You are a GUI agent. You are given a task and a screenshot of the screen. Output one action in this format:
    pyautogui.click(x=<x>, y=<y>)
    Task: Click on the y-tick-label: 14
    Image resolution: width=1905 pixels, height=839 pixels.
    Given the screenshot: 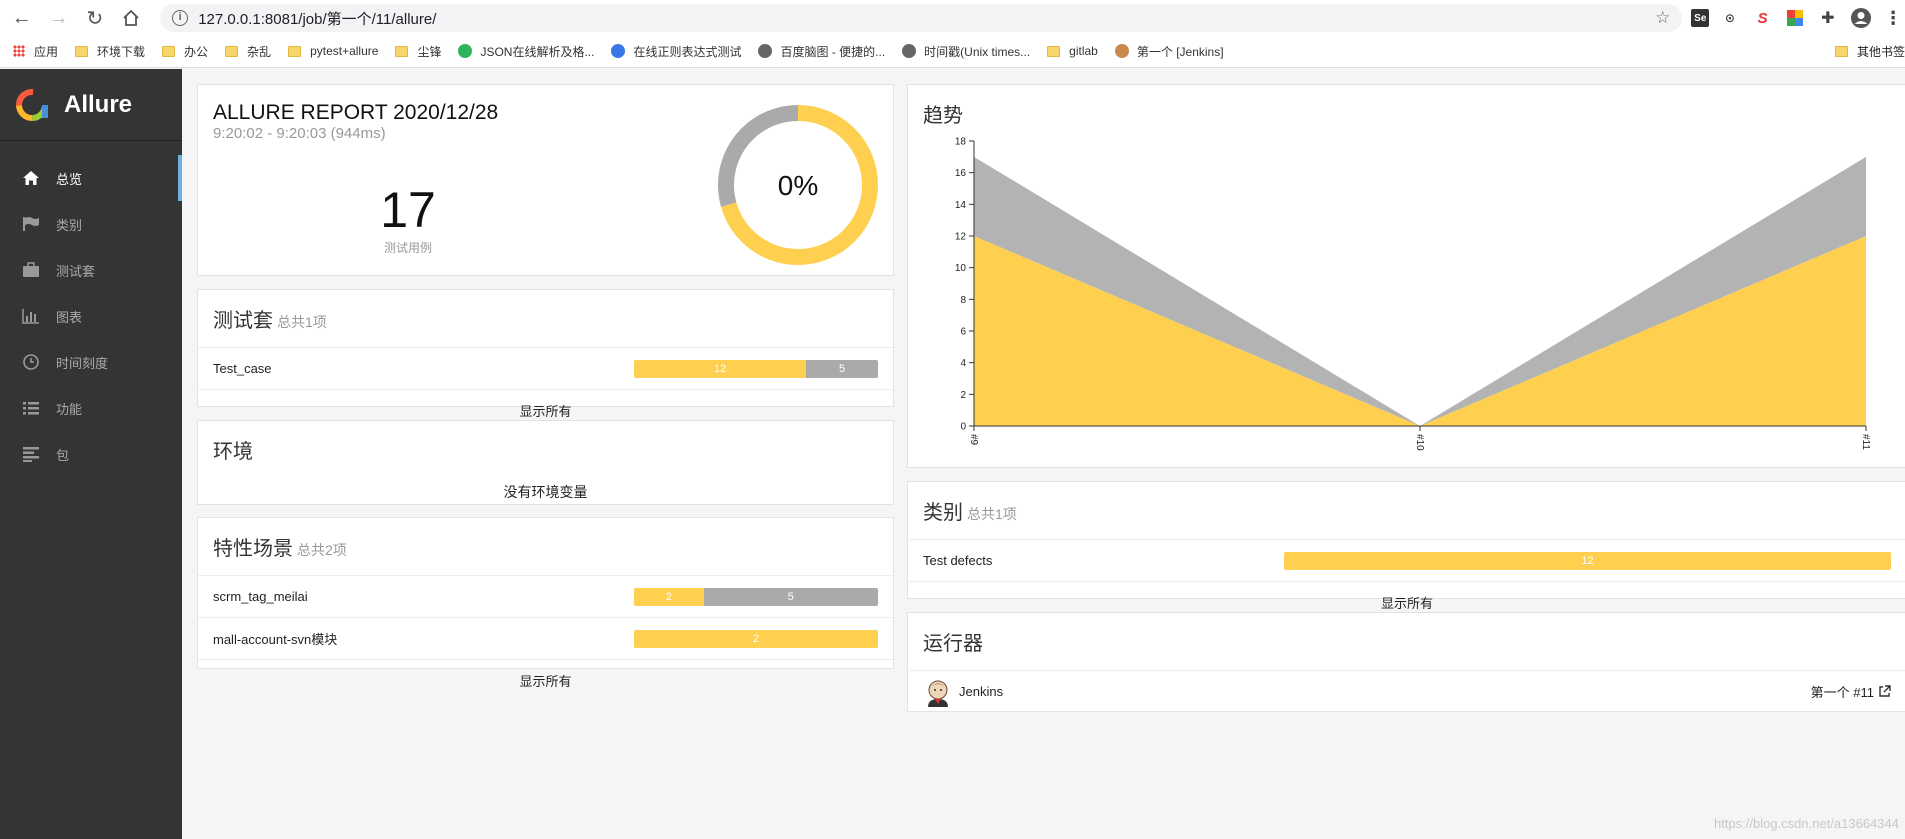 What is the action you would take?
    pyautogui.click(x=961, y=205)
    